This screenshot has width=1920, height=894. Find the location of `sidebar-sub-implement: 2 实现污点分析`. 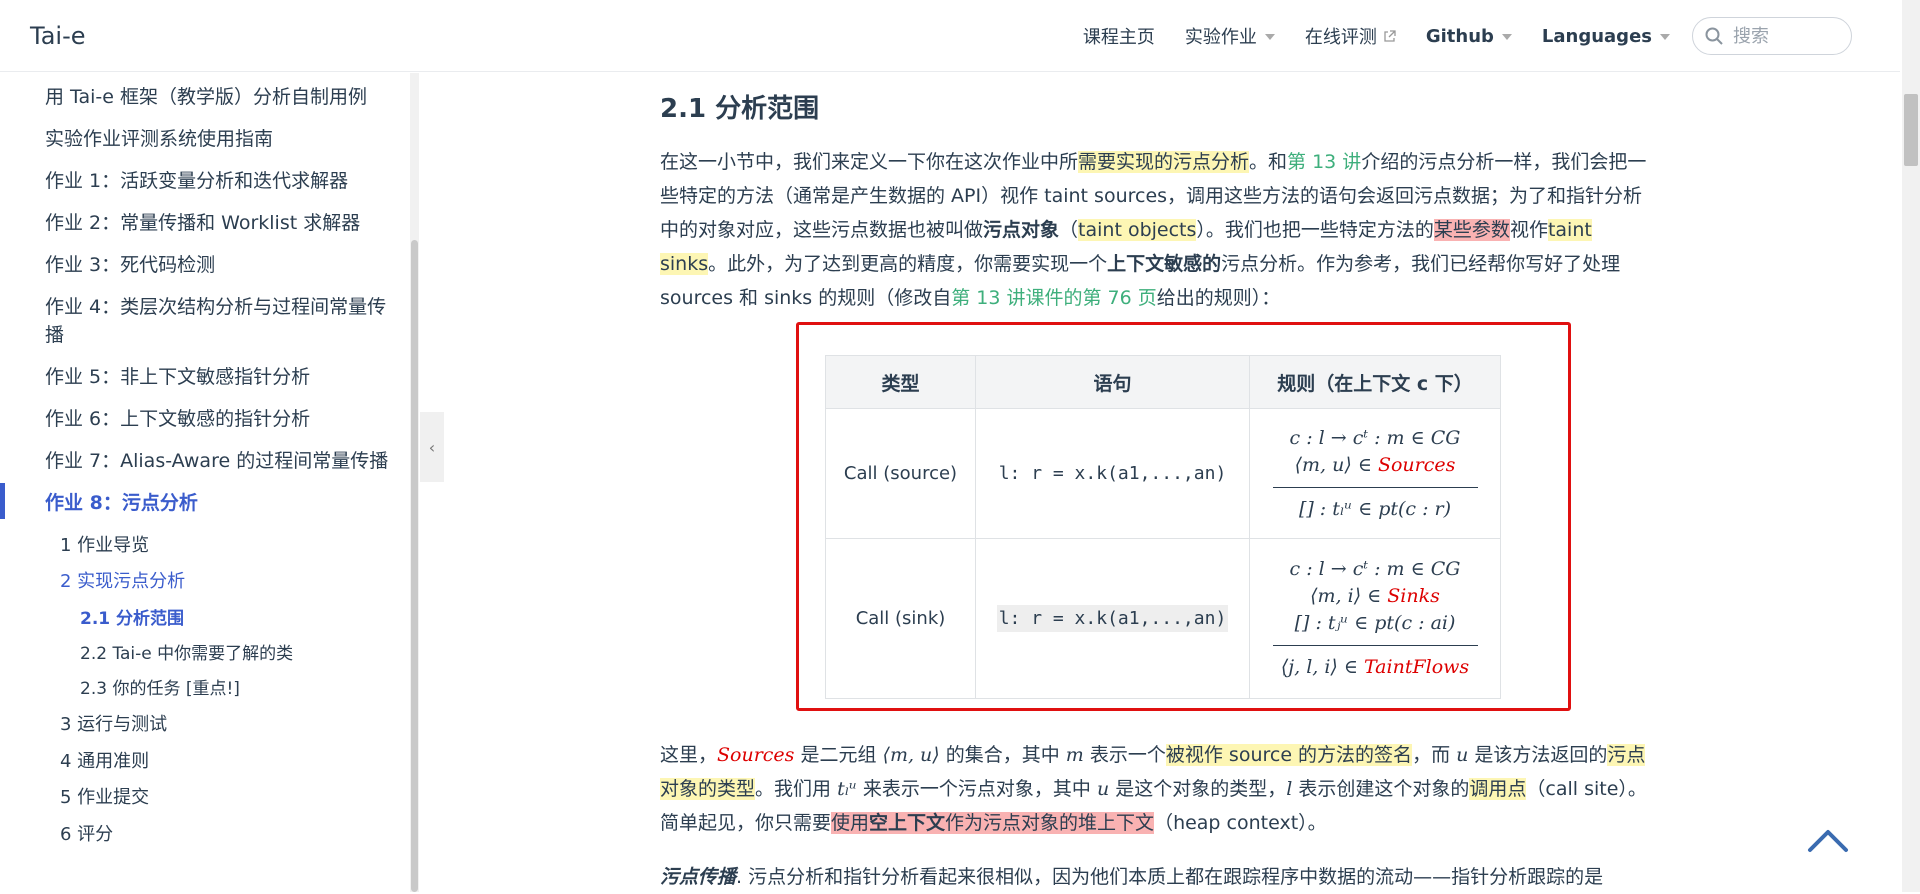

sidebar-sub-implement: 2 实现污点分析 is located at coordinates (122, 580).